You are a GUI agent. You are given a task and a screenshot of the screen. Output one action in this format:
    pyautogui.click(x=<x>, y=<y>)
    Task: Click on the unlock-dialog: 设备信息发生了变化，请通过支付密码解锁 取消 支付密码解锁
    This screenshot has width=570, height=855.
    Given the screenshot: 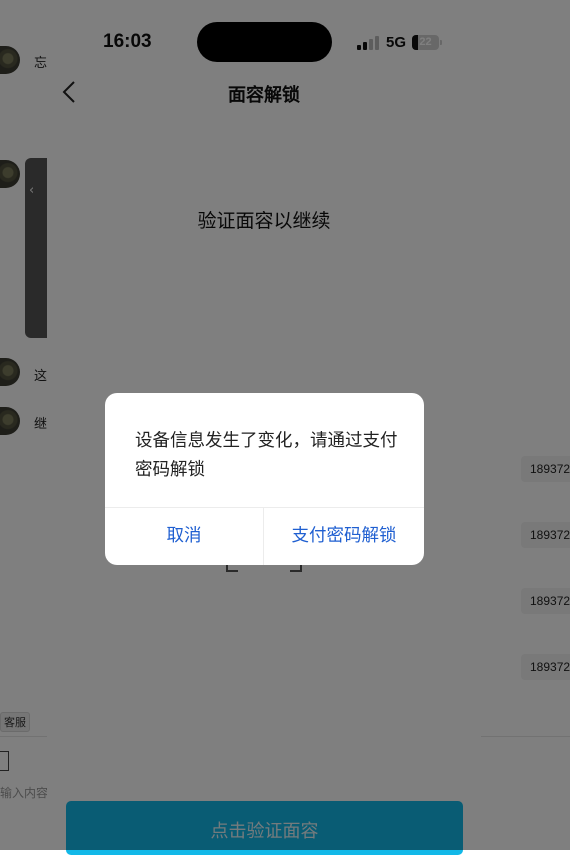 What is the action you would take?
    pyautogui.click(x=264, y=479)
    